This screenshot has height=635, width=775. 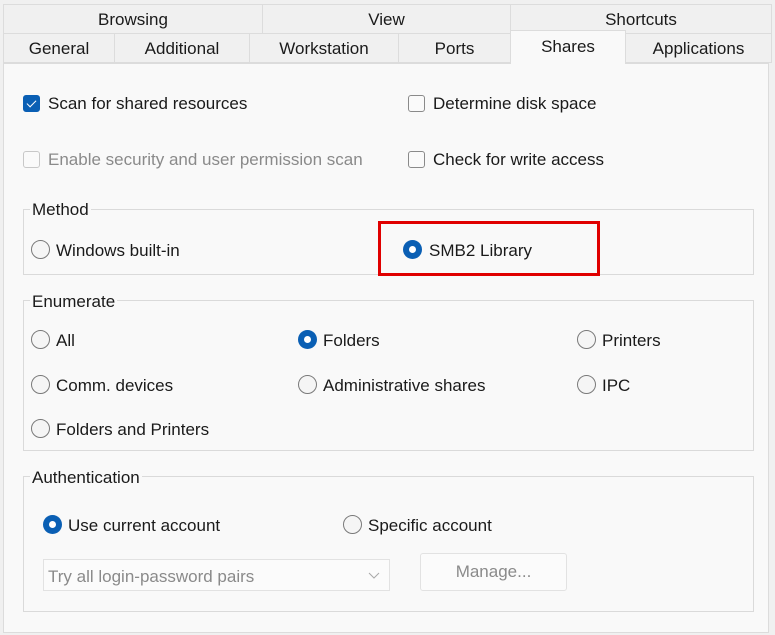 What do you see at coordinates (515, 103) in the screenshot?
I see `disk-space-label: Determine disk space` at bounding box center [515, 103].